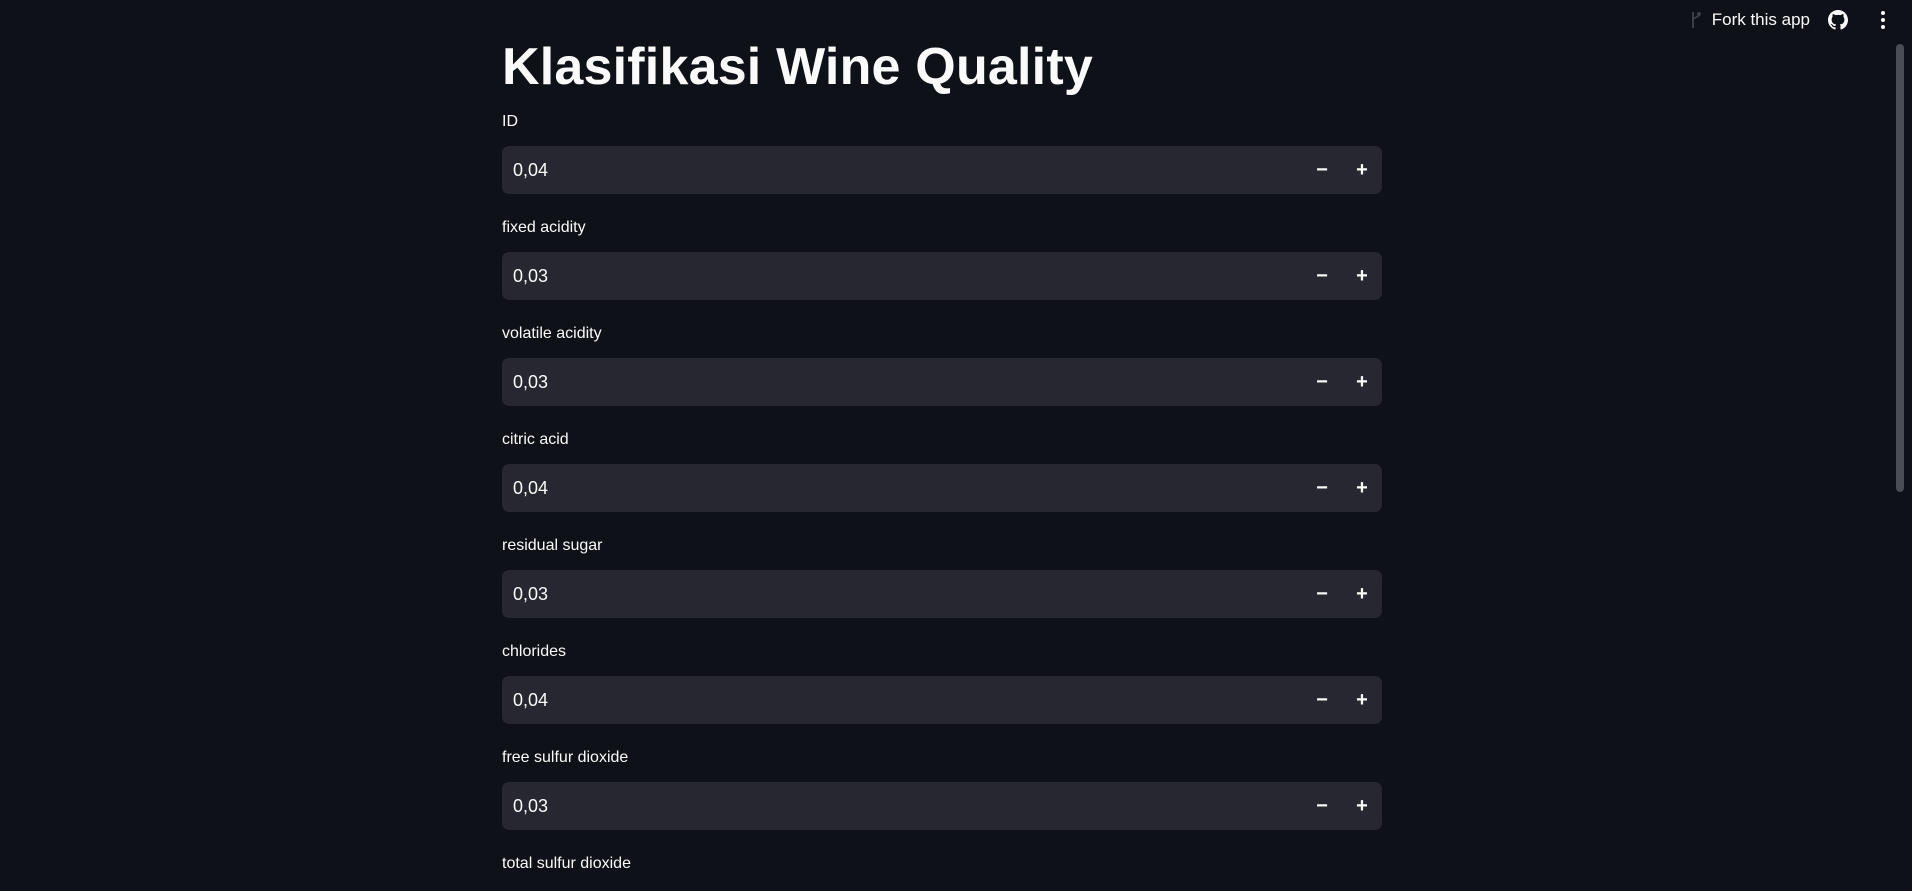 Image resolution: width=1912 pixels, height=891 pixels. What do you see at coordinates (1838, 20) in the screenshot?
I see `github-icon` at bounding box center [1838, 20].